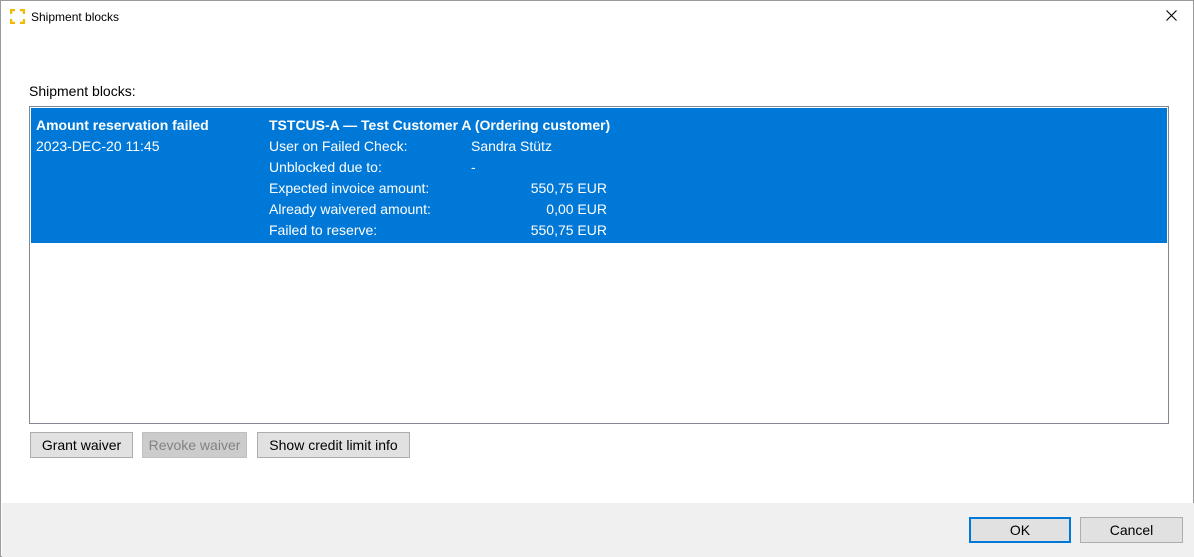 The width and height of the screenshot is (1194, 557). I want to click on shipment-blocks-label: Shipment blocks:, so click(82, 91).